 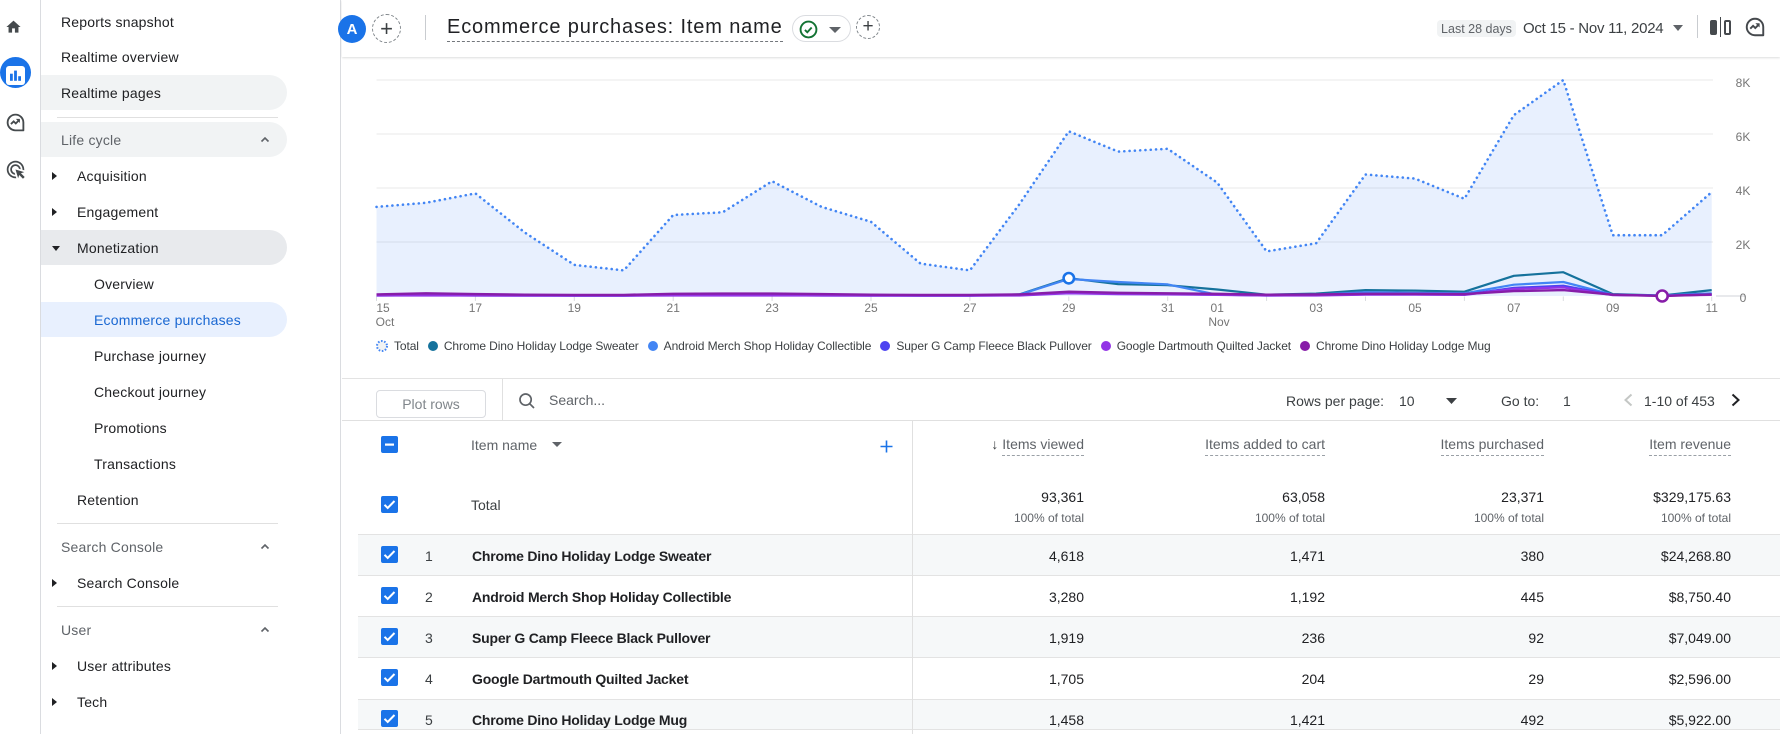 What do you see at coordinates (1168, 308) in the screenshot?
I see `svg-text: 31` at bounding box center [1168, 308].